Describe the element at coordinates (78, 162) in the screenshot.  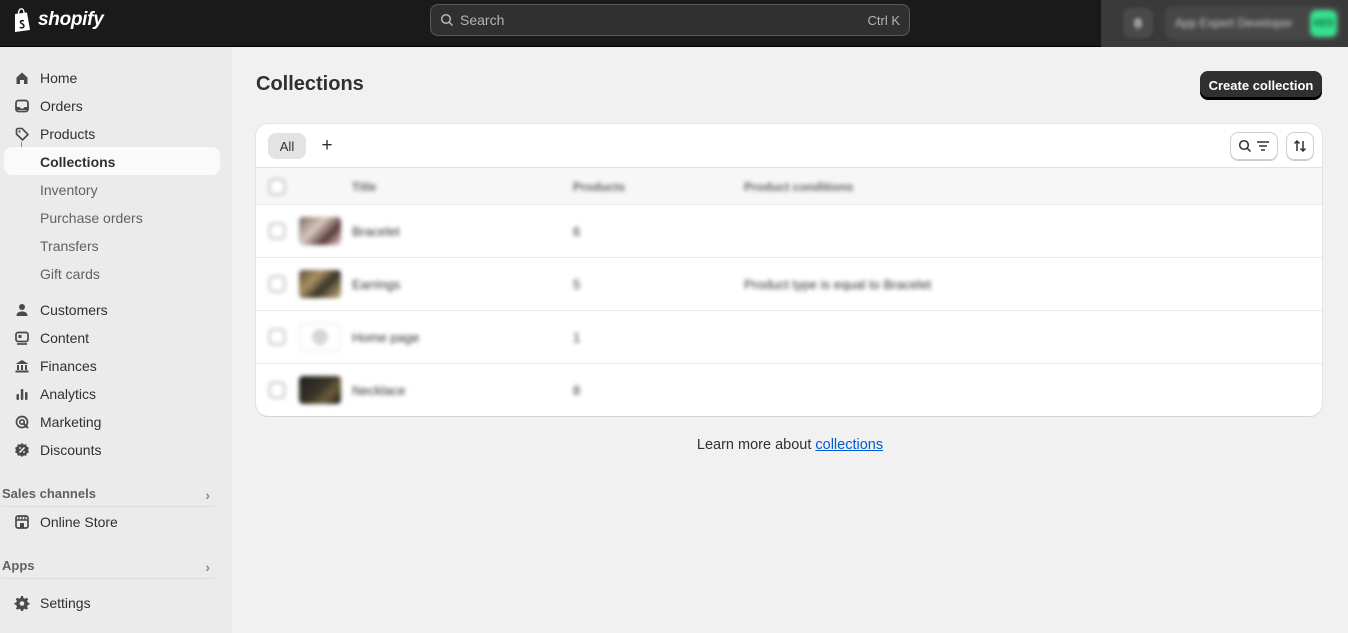
I see `sidebar-item-label: Collections` at that location.